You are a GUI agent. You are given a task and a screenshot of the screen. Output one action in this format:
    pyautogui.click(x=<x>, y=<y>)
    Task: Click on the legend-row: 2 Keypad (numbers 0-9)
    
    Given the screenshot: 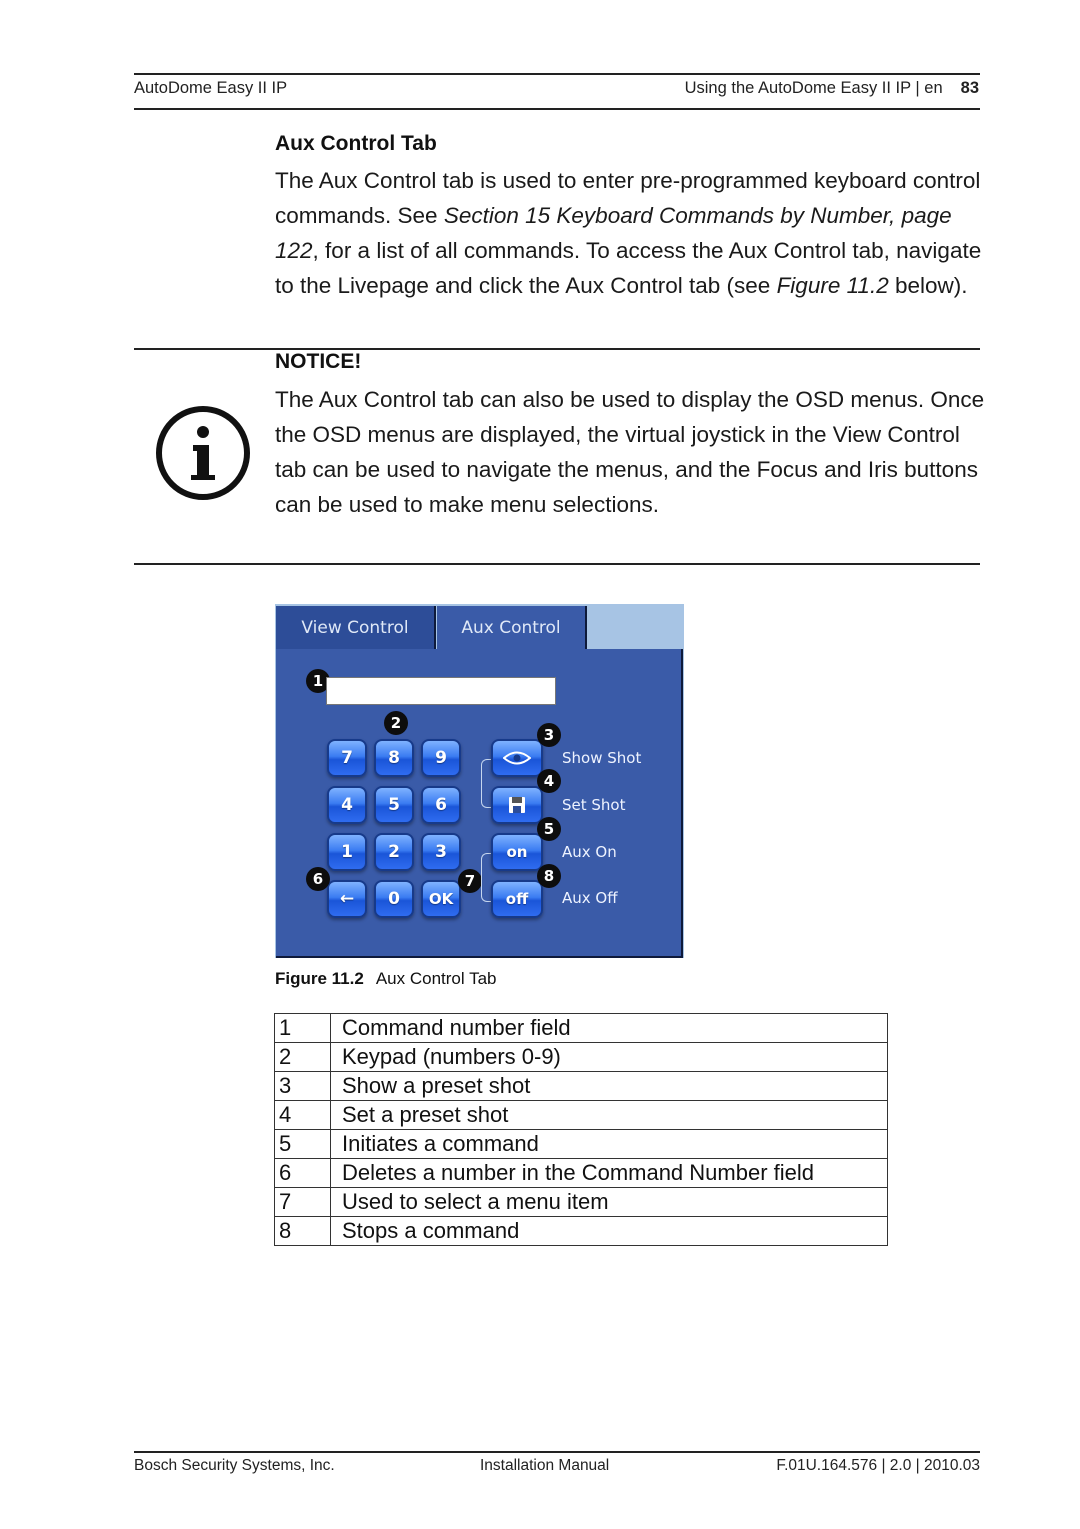 What is the action you would take?
    pyautogui.click(x=581, y=1057)
    